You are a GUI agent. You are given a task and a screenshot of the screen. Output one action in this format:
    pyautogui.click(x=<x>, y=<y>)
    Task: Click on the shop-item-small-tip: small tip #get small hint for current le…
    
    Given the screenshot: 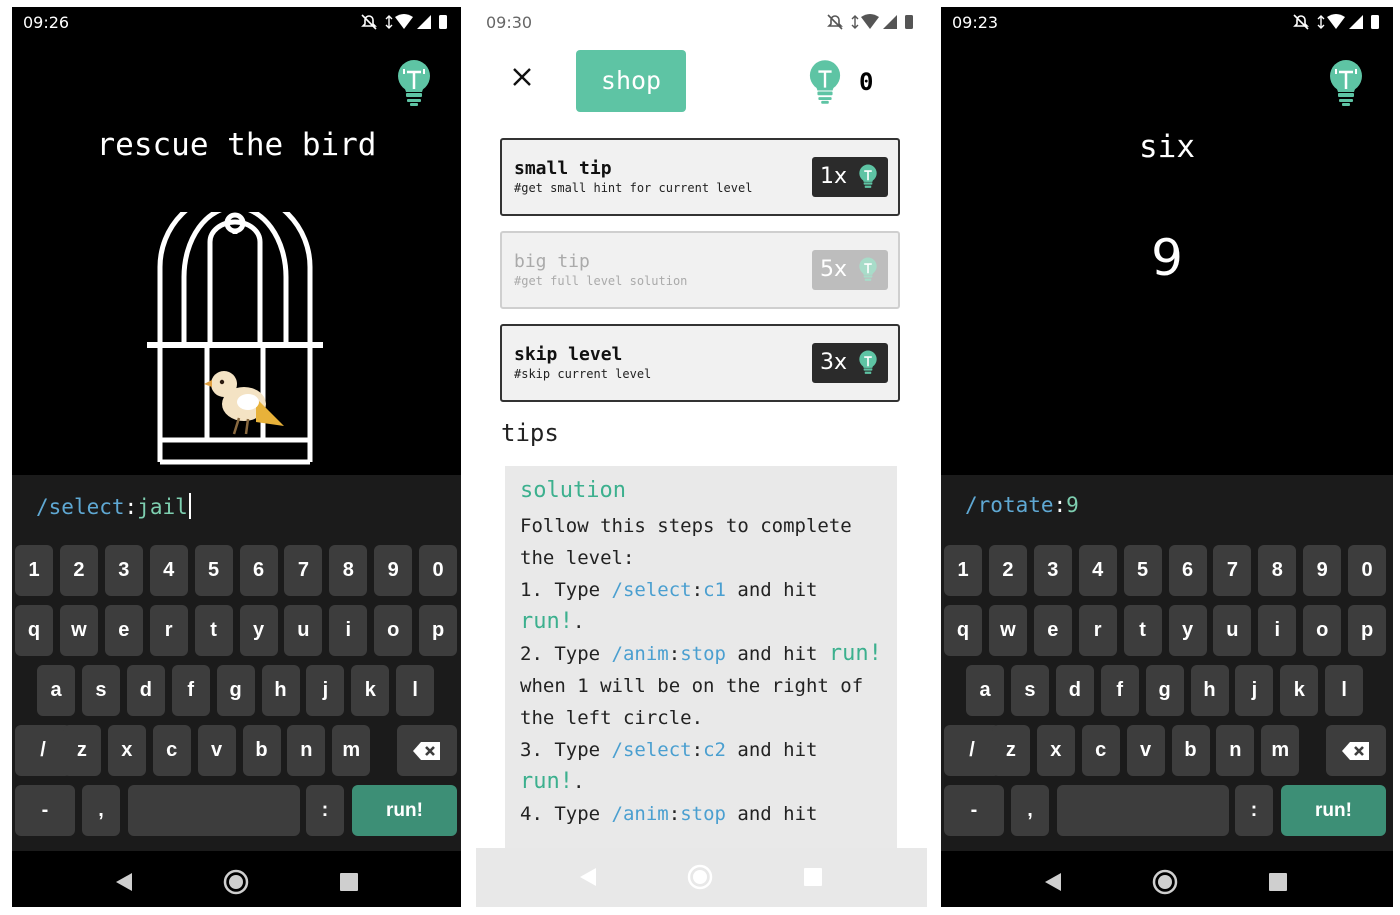 What is the action you would take?
    pyautogui.click(x=700, y=177)
    